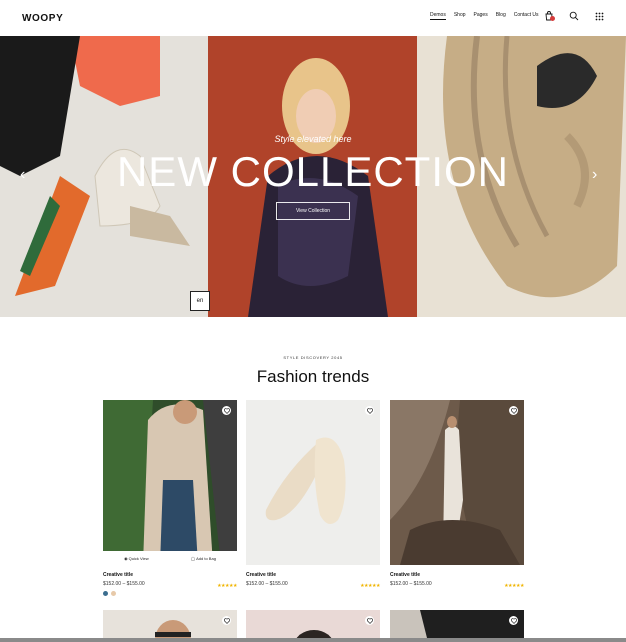 The image size is (626, 642). I want to click on quick-view-button: ◉ Quick View, so click(136, 558).